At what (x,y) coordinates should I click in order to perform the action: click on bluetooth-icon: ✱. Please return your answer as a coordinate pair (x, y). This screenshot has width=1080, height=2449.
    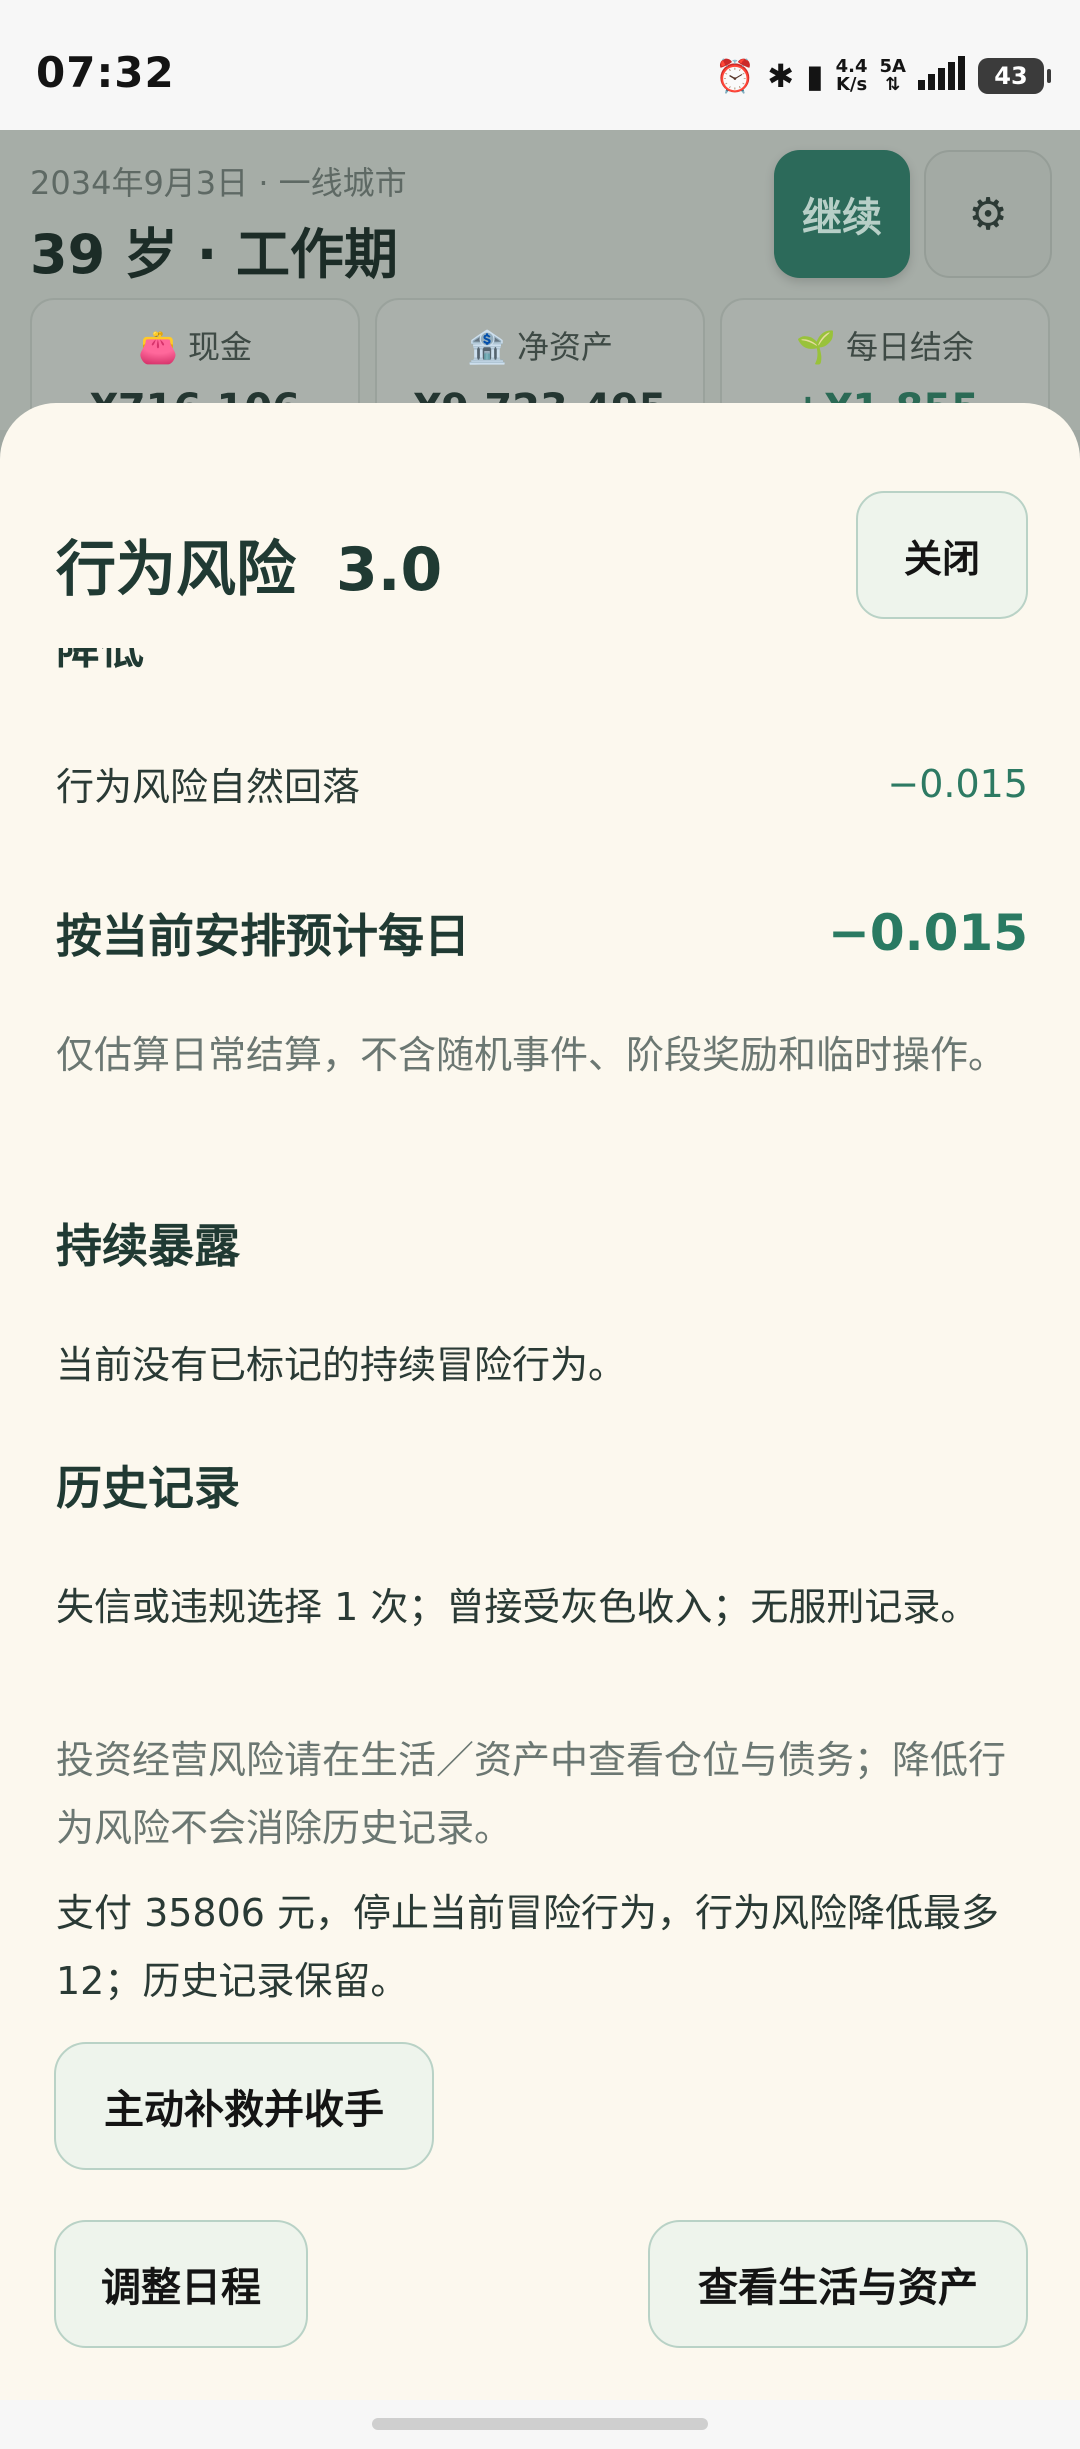
    Looking at the image, I should click on (781, 75).